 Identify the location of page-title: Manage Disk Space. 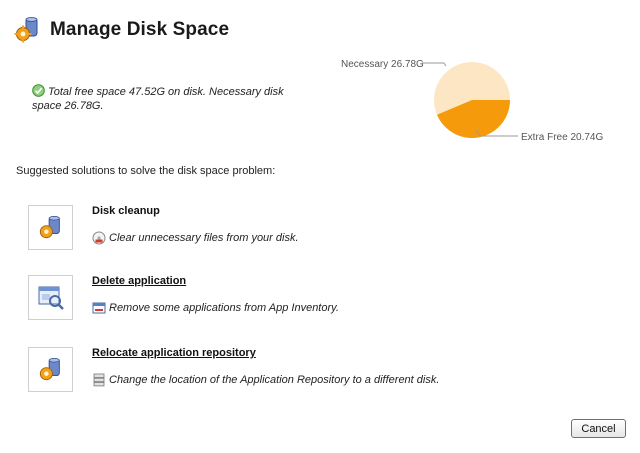
(140, 29).